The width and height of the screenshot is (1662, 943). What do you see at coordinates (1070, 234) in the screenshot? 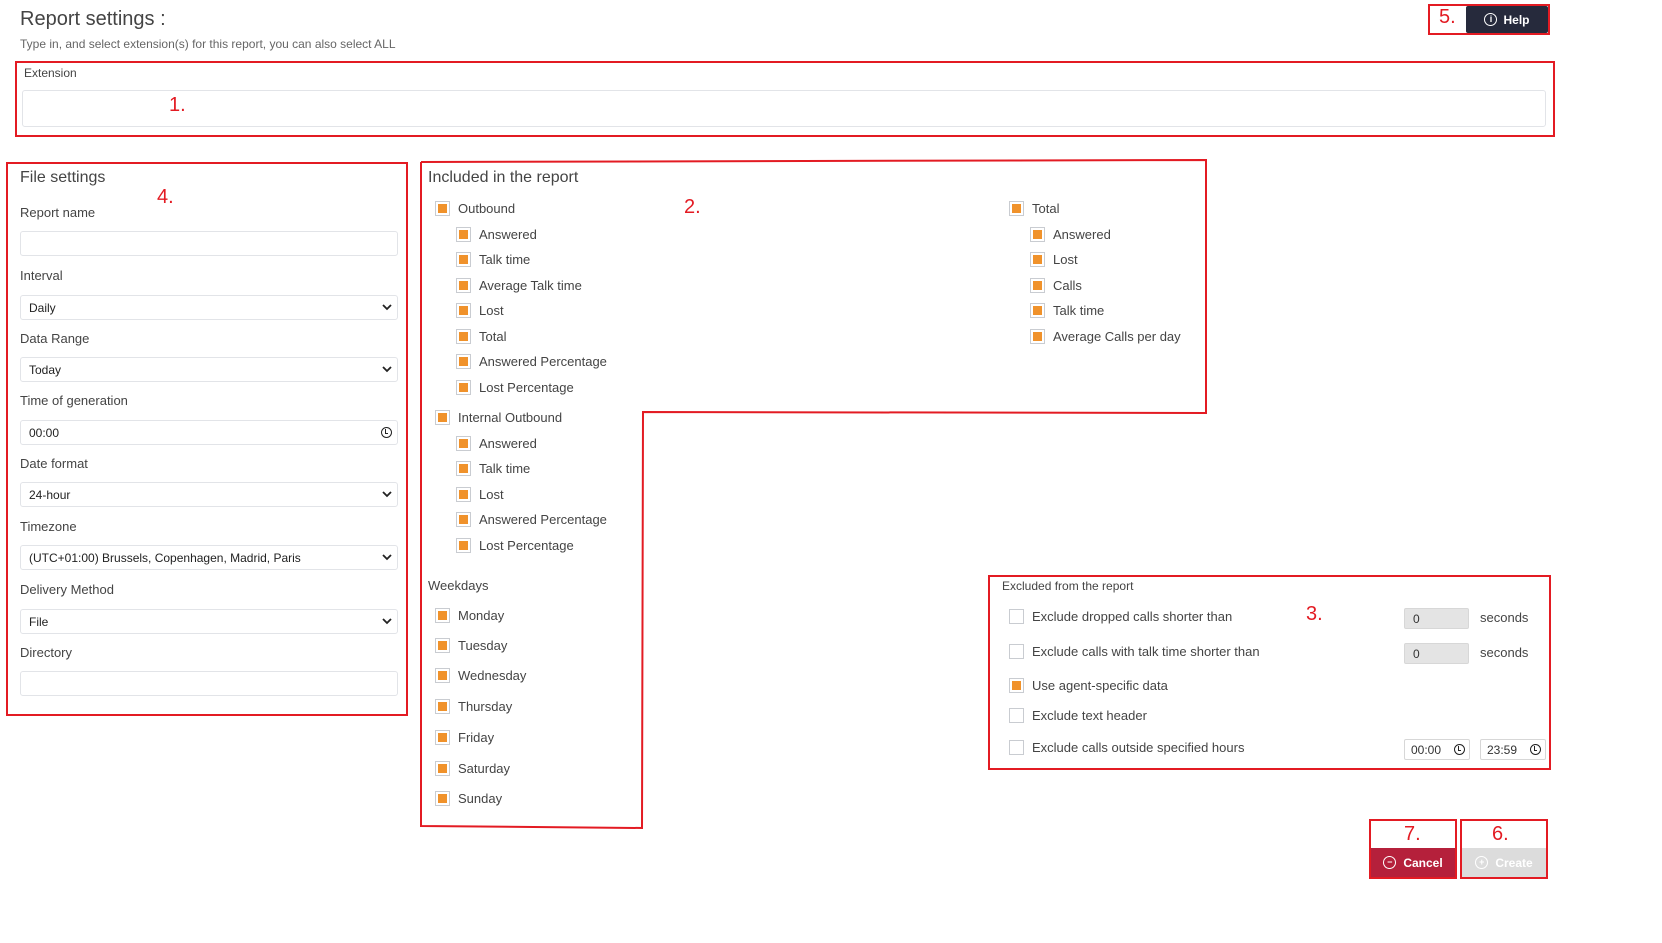
I see `total-answered-checkbox: Answered` at bounding box center [1070, 234].